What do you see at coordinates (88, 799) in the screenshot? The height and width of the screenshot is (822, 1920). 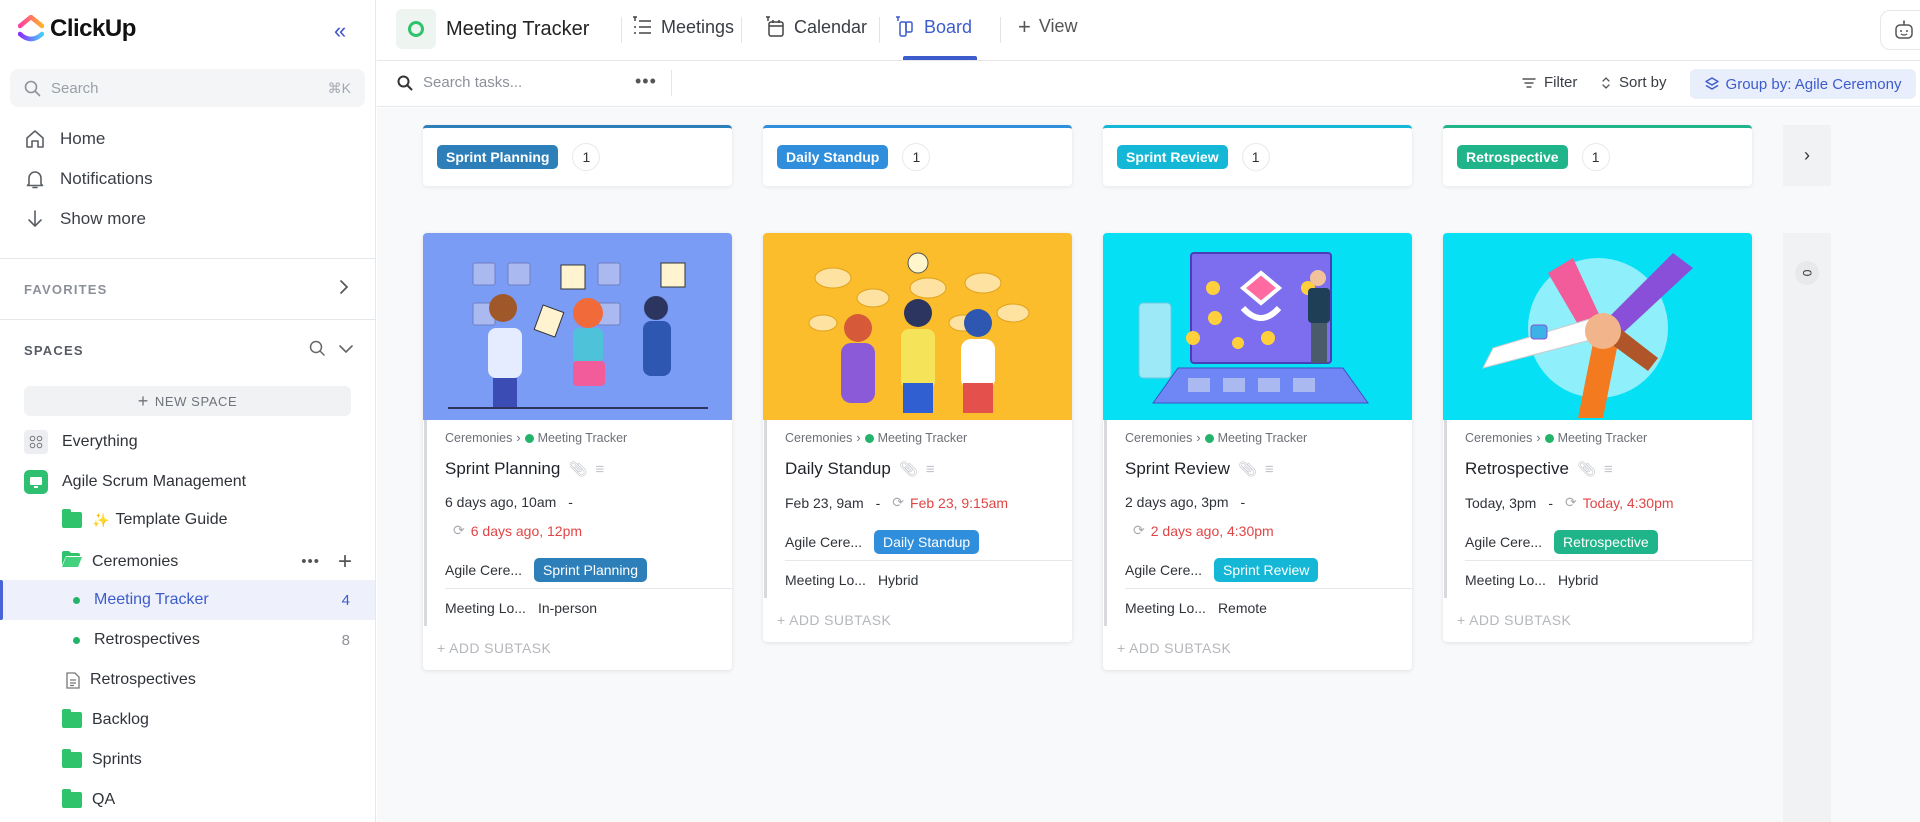 I see `tree-folder-qa: QA` at bounding box center [88, 799].